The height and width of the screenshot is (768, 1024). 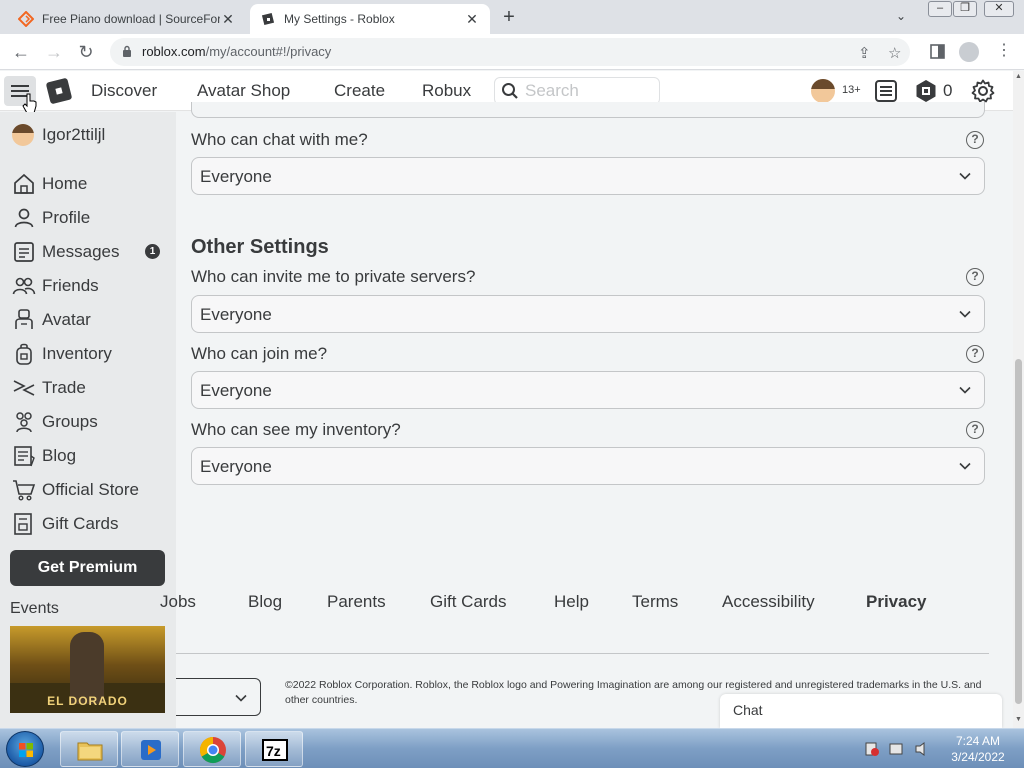 What do you see at coordinates (24, 218) in the screenshot?
I see `profile-icon` at bounding box center [24, 218].